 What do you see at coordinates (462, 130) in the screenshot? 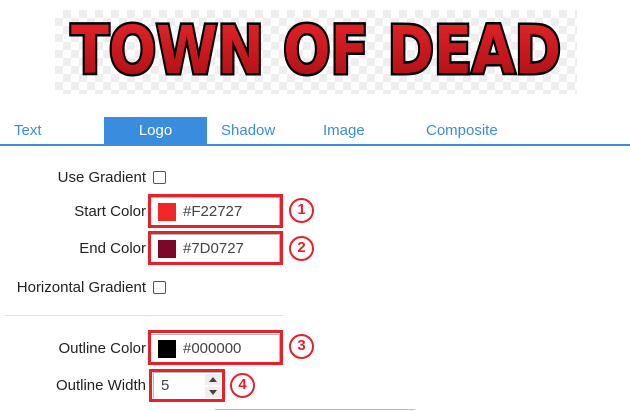
I see `tab-composite: Composite` at bounding box center [462, 130].